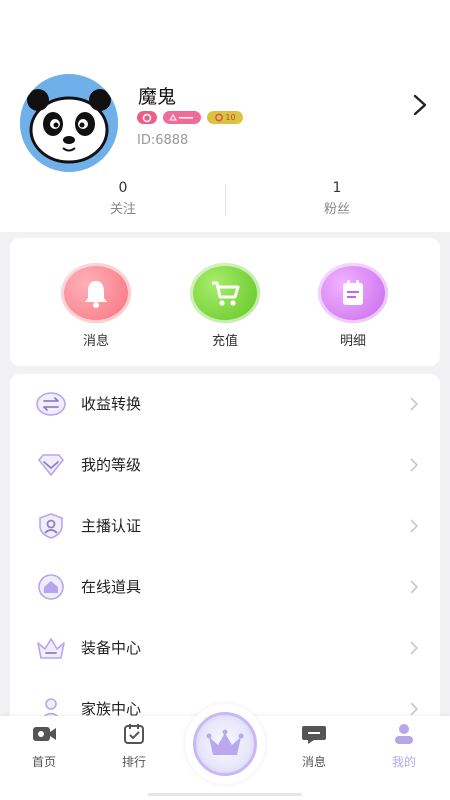 This screenshot has height=800, width=450. I want to click on stats-divider, so click(225, 200).